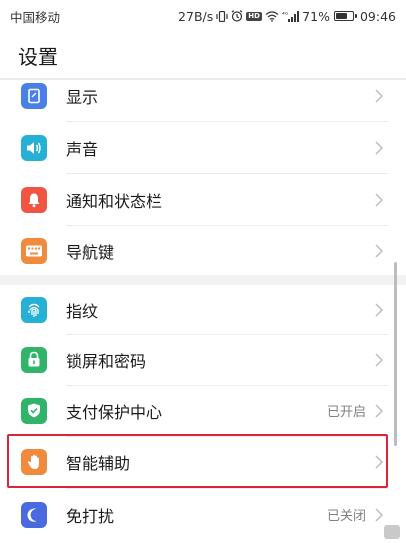 This screenshot has height=543, width=406. What do you see at coordinates (90, 516) in the screenshot?
I see `settings-item-label: 免打扰` at bounding box center [90, 516].